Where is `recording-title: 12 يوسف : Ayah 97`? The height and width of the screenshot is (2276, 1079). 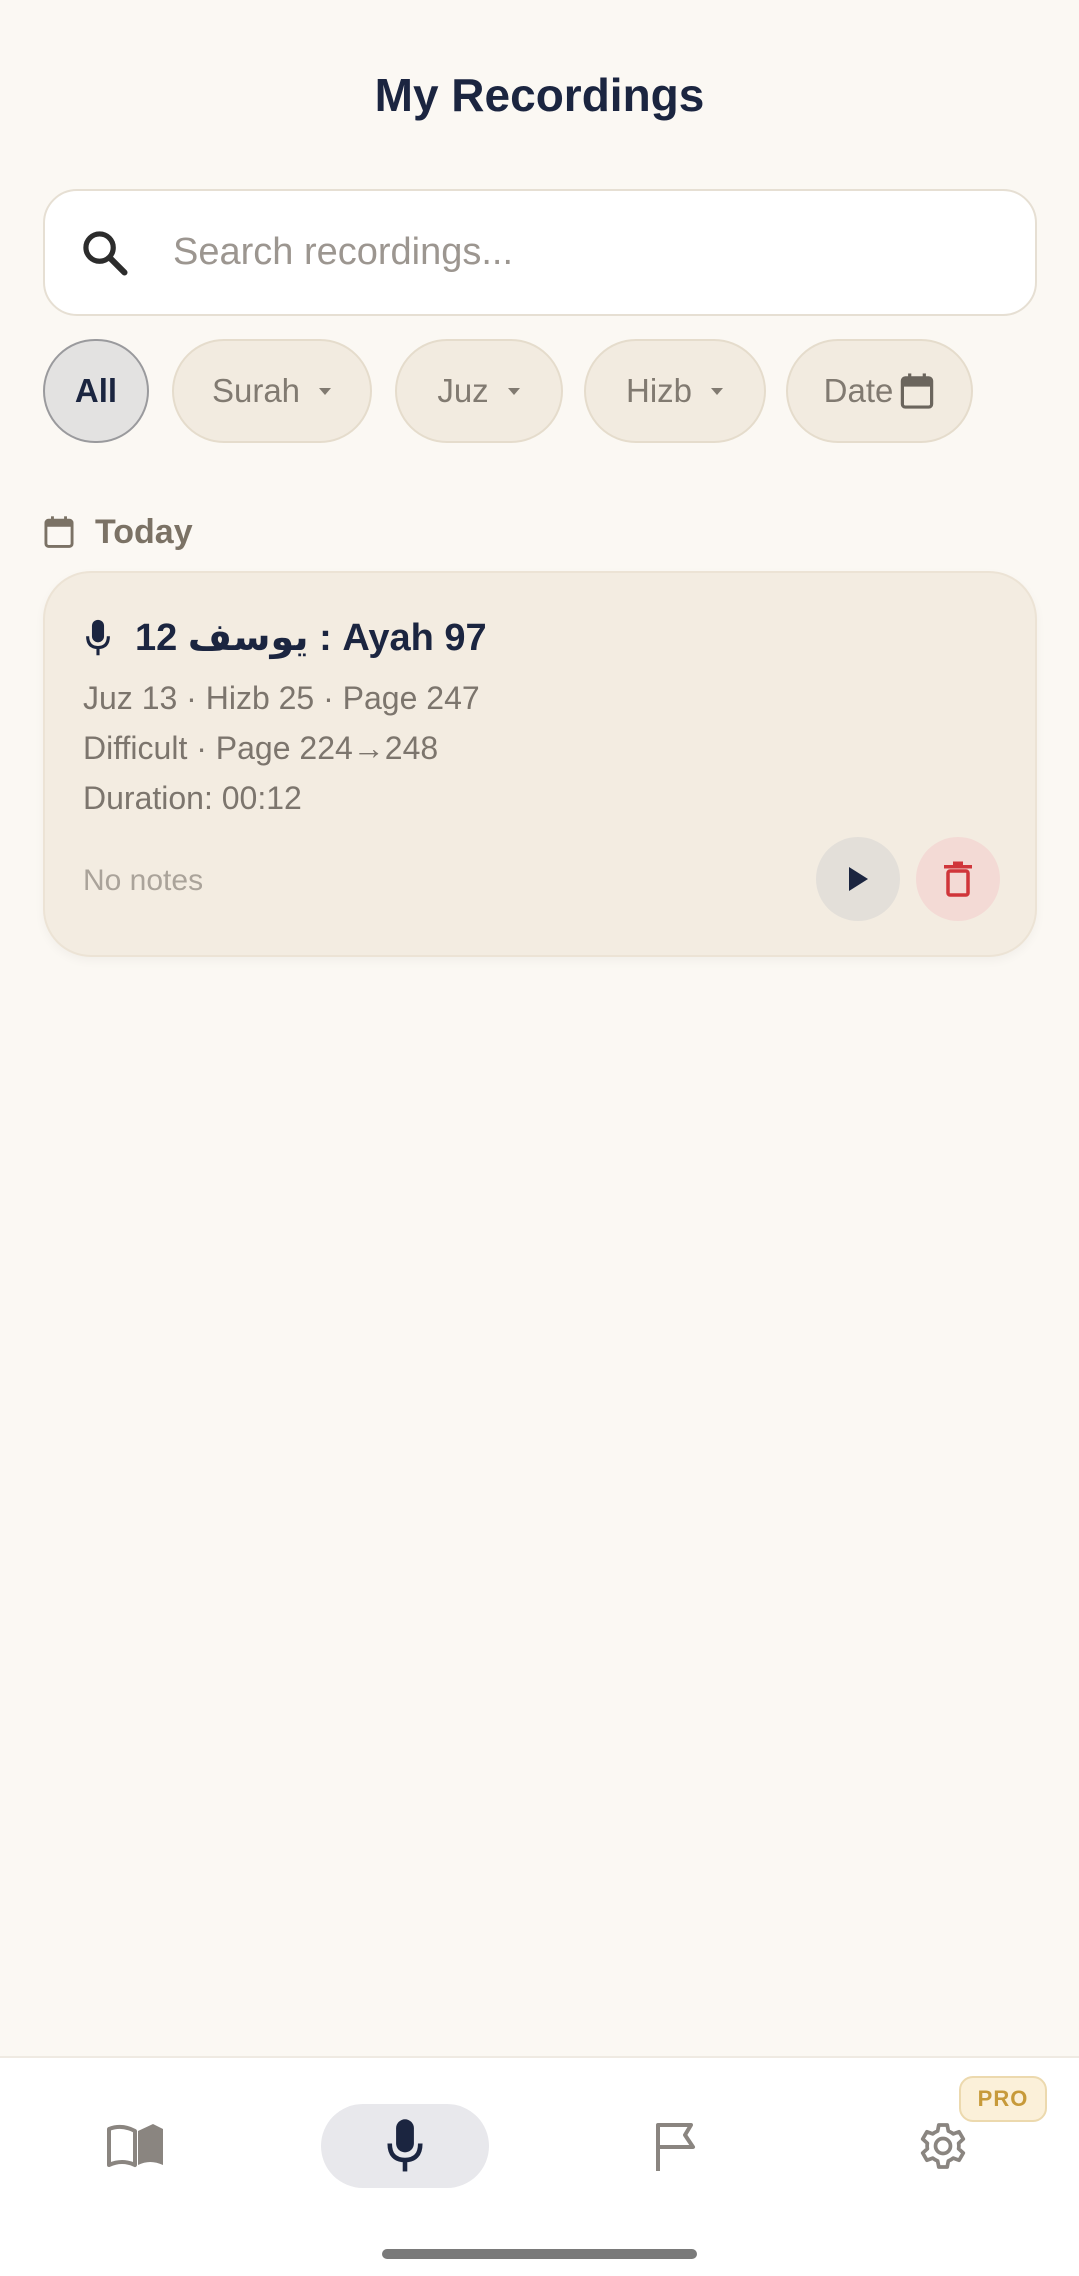
recording-title: 12 يوسف : Ayah 97 is located at coordinates (311, 638).